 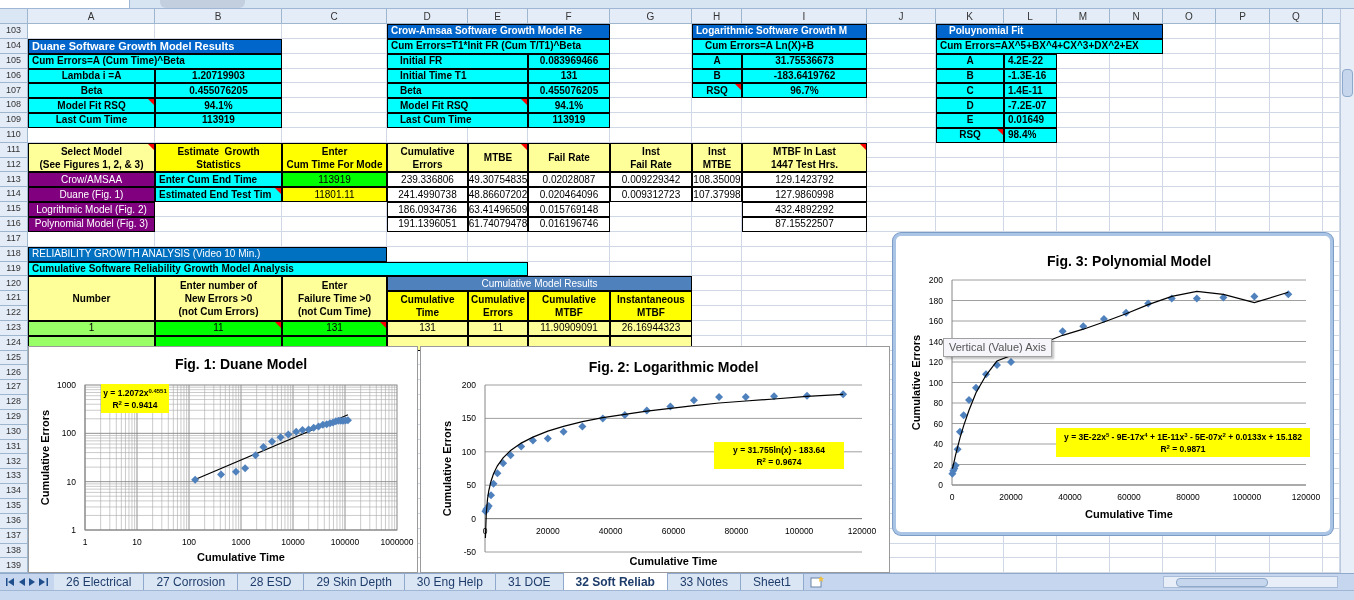 What do you see at coordinates (191, 582) in the screenshot?
I see `sheet-tab: 27 Corrosion` at bounding box center [191, 582].